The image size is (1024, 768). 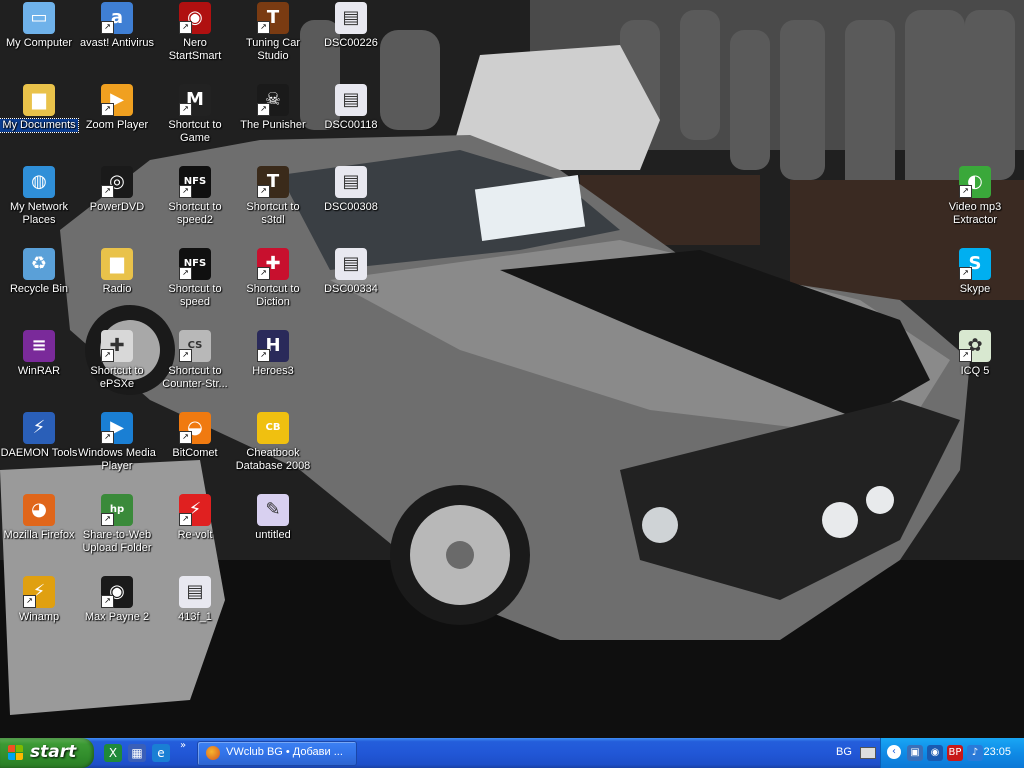 I want to click on icon-glyph: ⚡, so click(x=39, y=427).